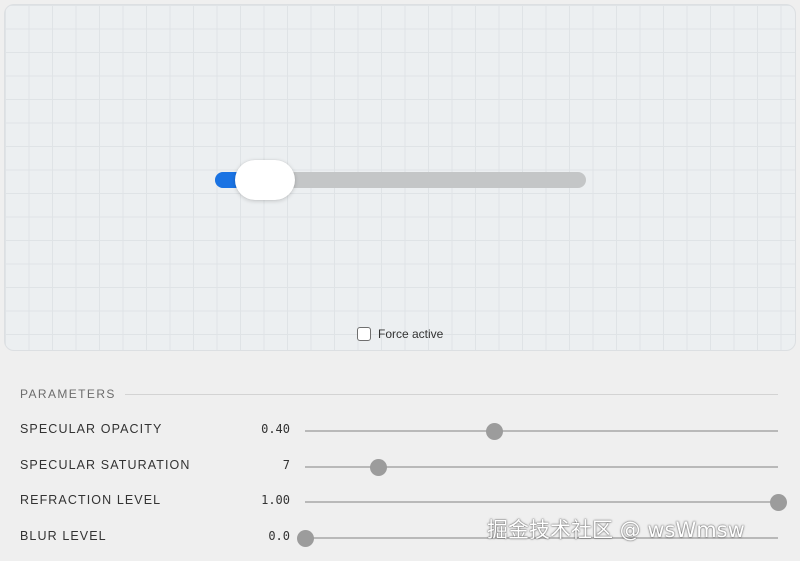  I want to click on param-value: 7, so click(286, 465).